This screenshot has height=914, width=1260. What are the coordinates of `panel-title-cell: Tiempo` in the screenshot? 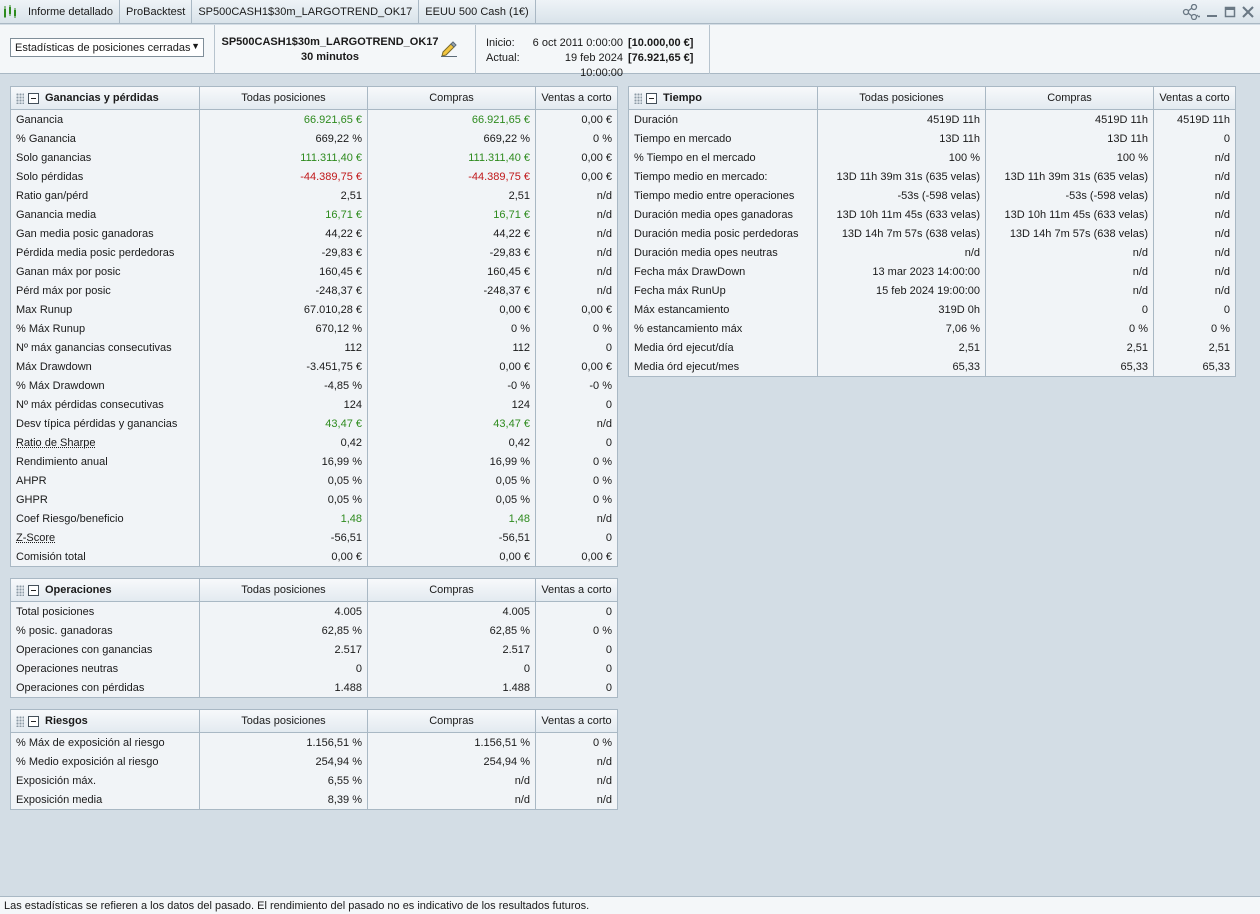 It's located at (723, 98).